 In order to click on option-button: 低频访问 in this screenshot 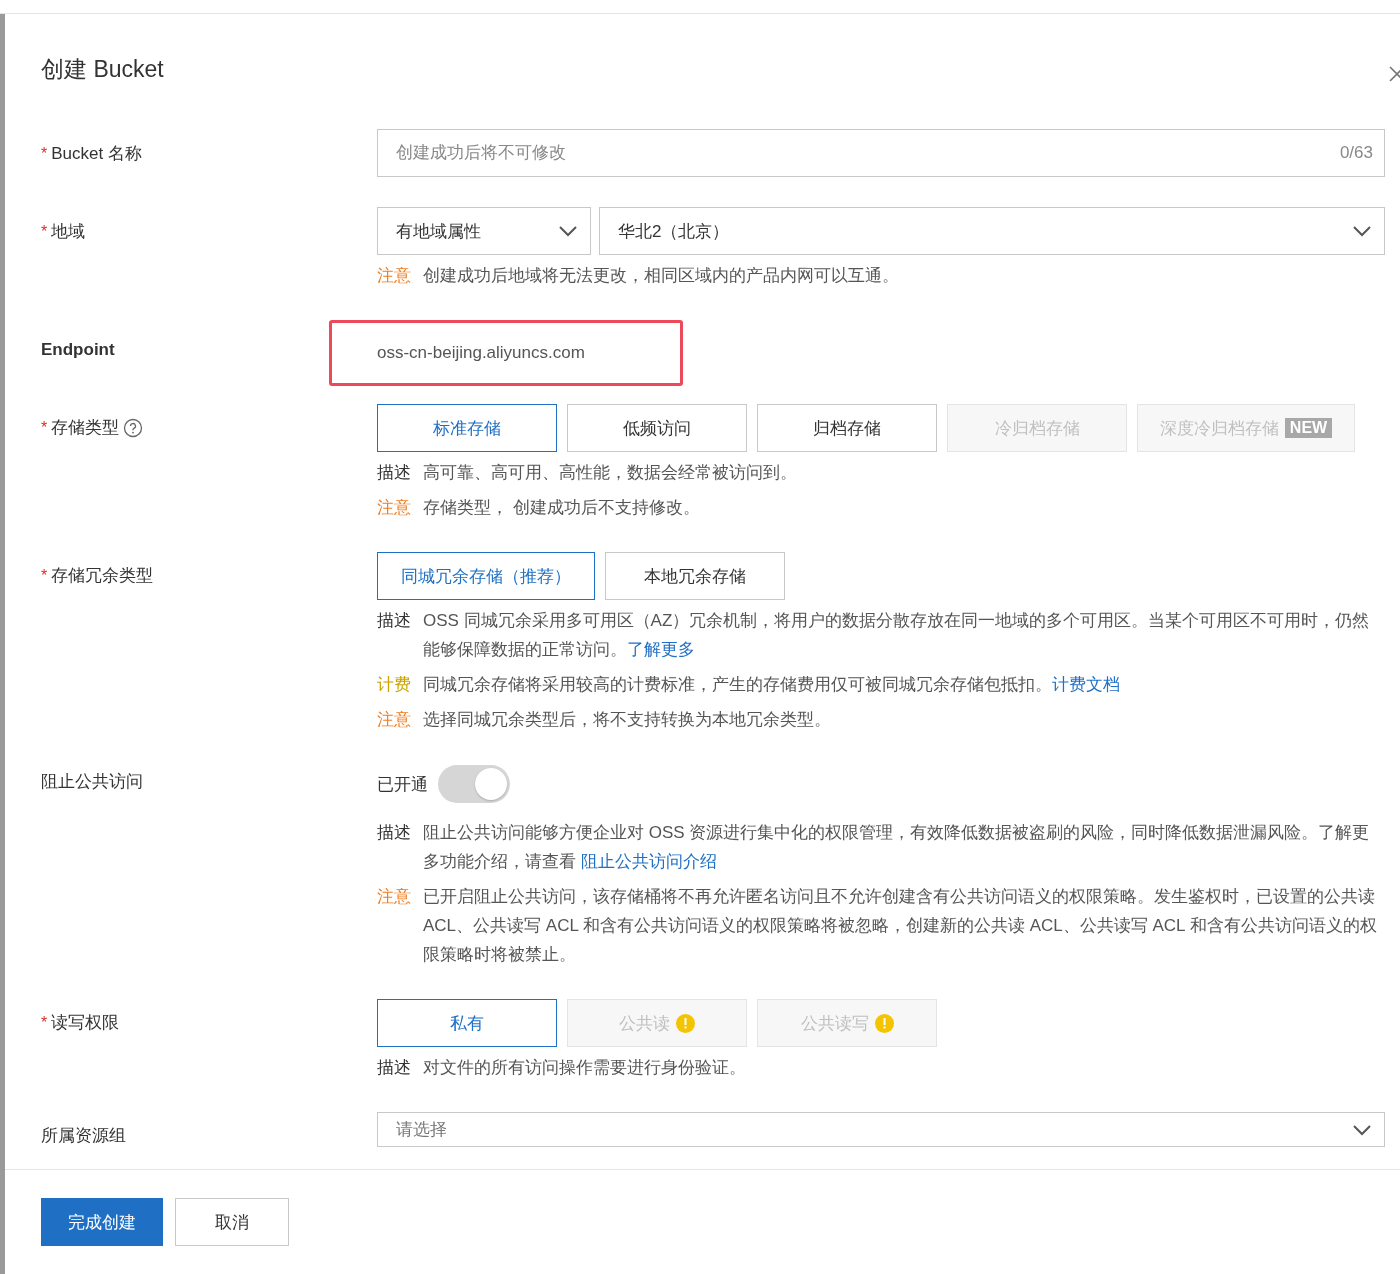, I will do `click(657, 428)`.